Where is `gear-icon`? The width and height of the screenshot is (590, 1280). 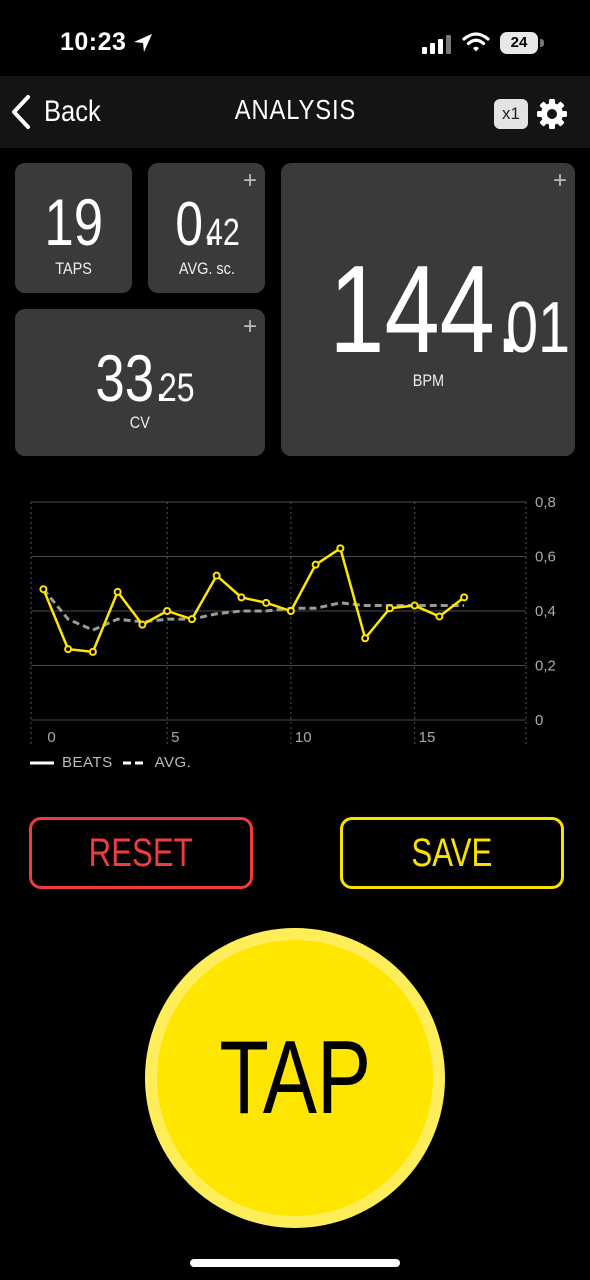 gear-icon is located at coordinates (552, 114).